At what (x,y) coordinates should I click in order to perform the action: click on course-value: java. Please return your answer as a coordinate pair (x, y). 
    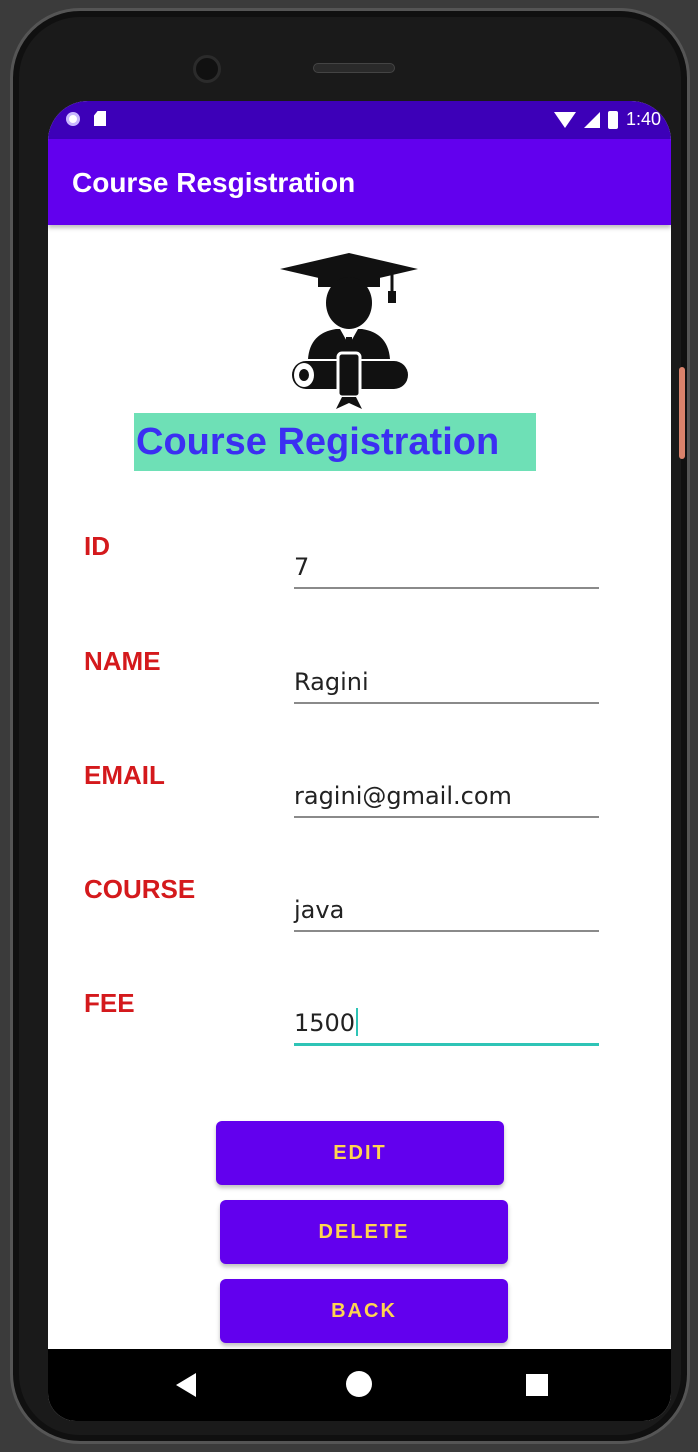
    Looking at the image, I should click on (319, 910).